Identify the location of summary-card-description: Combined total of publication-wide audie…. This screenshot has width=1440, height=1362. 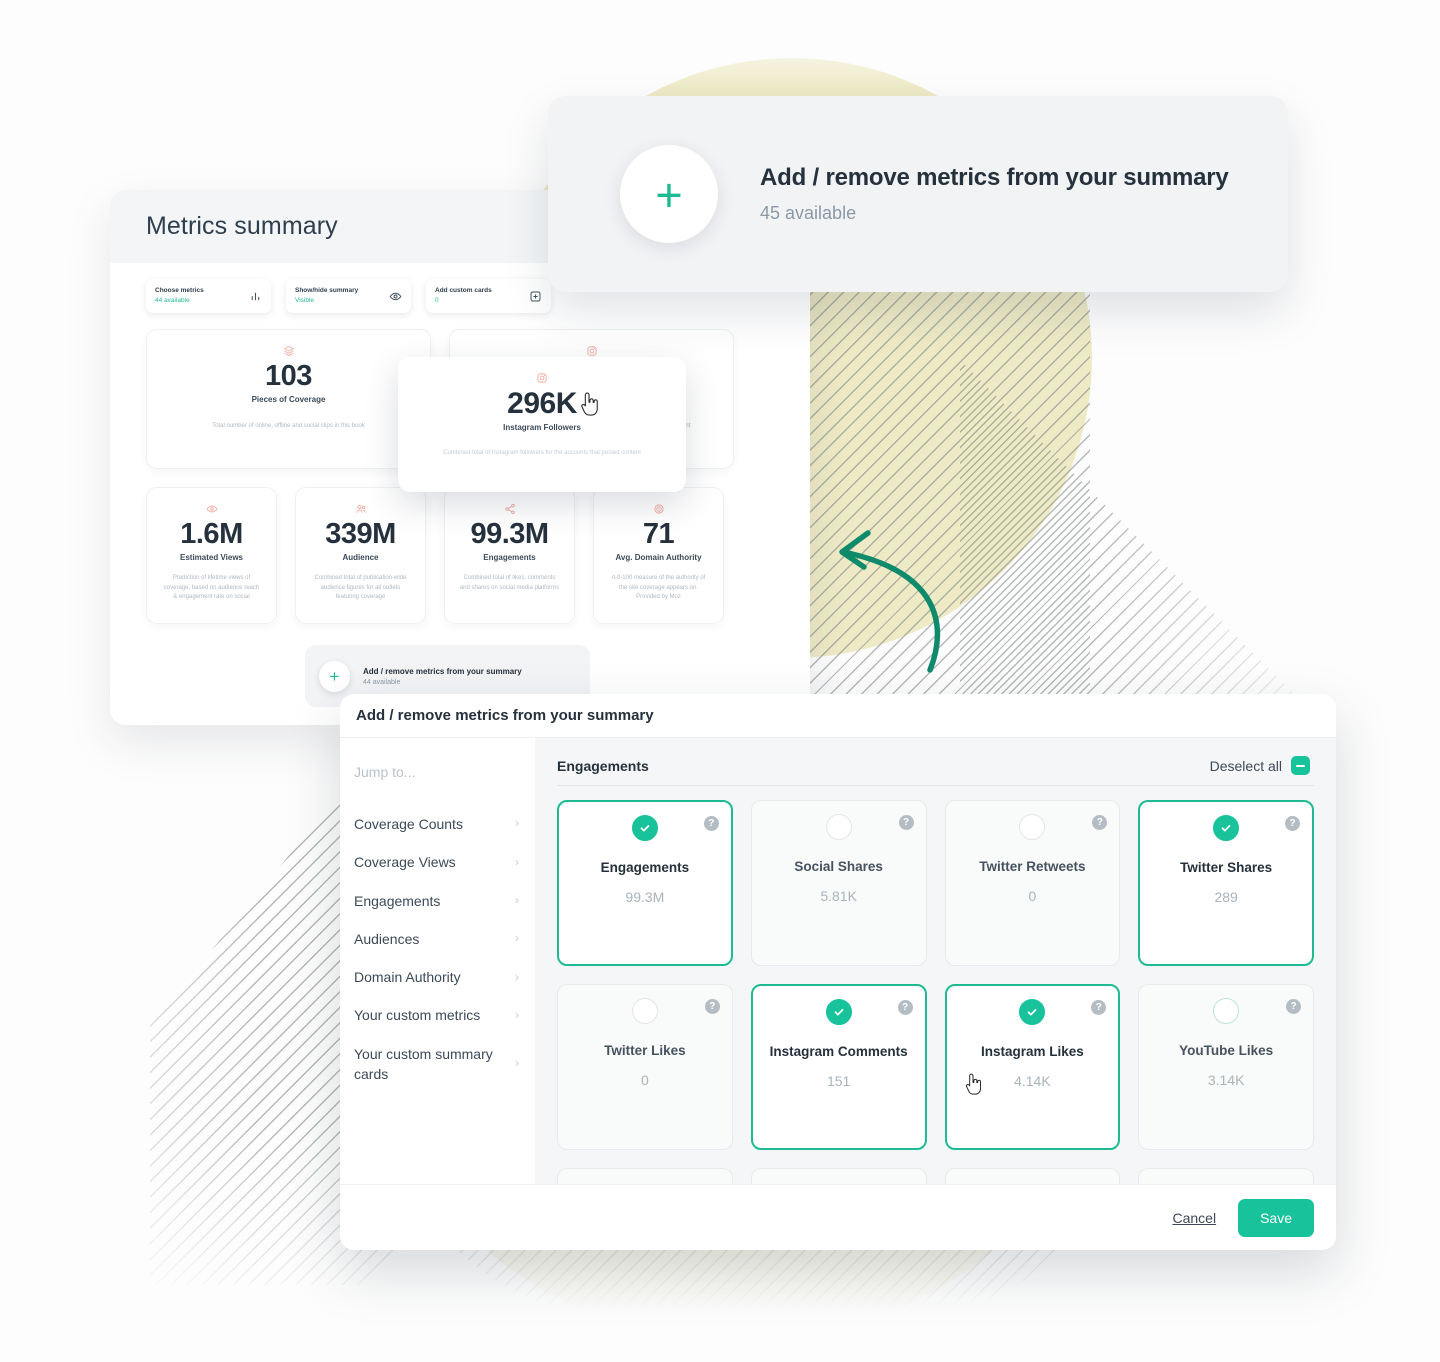
(360, 587).